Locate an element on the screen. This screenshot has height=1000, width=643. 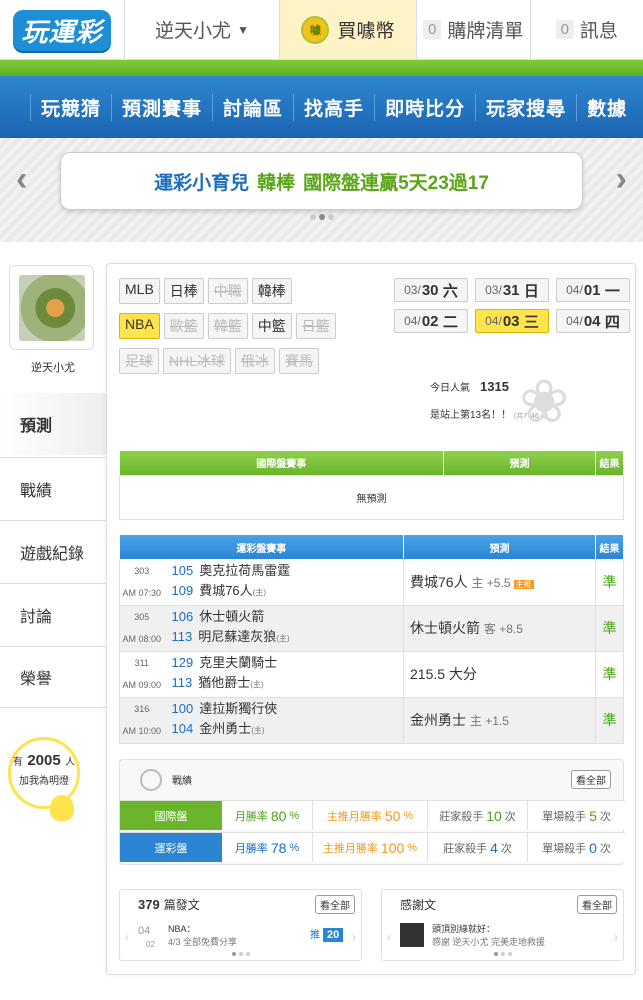
green-strip is located at coordinates (321, 68).